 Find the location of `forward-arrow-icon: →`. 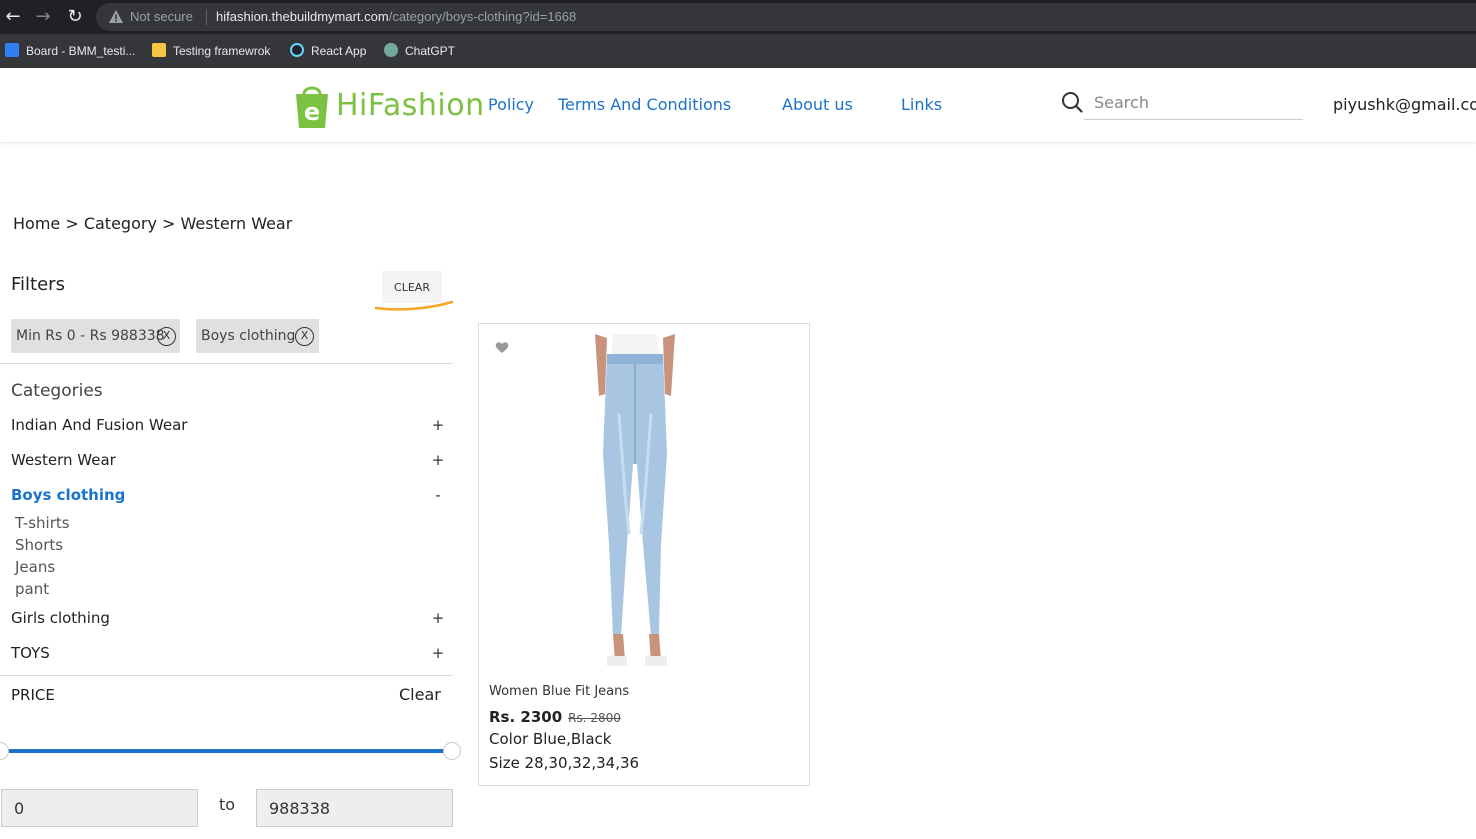

forward-arrow-icon: → is located at coordinates (43, 17).